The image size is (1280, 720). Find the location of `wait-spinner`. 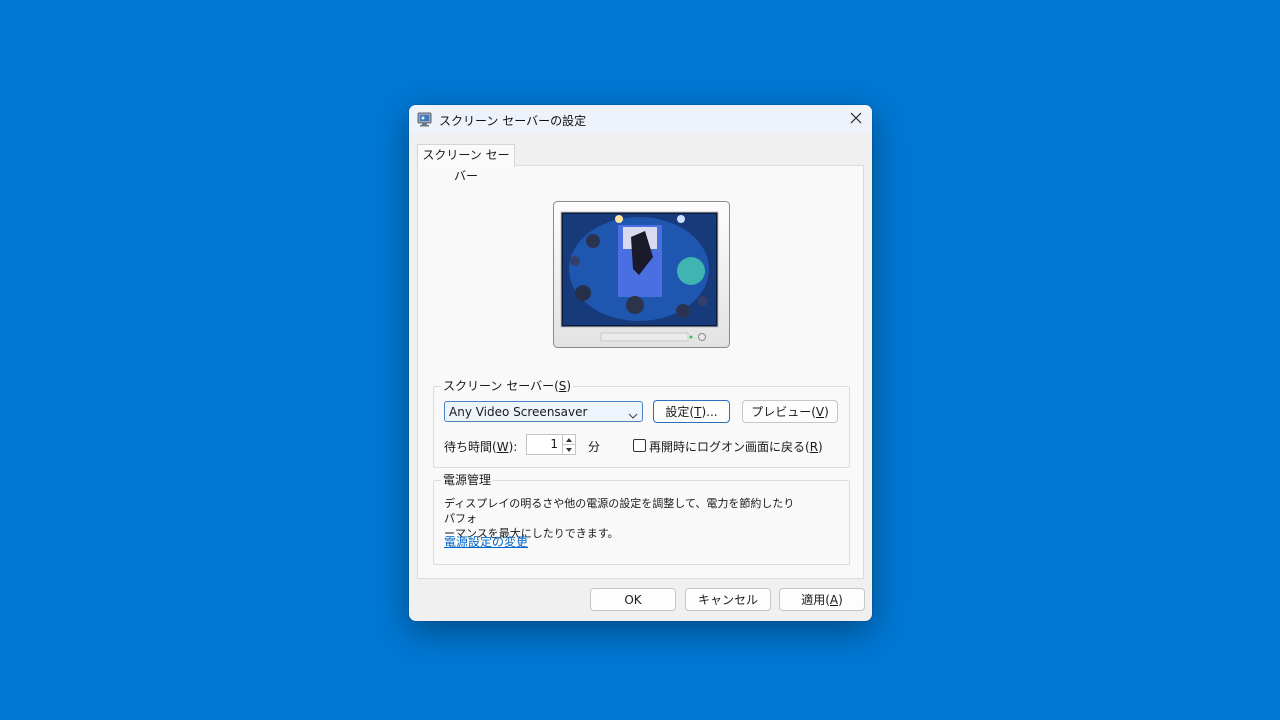

wait-spinner is located at coordinates (569, 444).